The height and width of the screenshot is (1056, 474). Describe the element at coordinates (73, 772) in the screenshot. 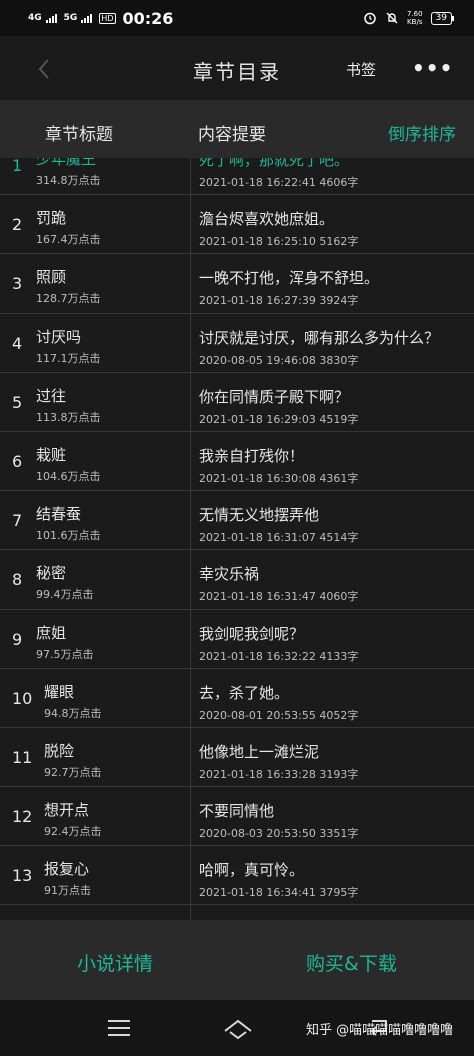

I see `chapter-clicks: 92.7万点击` at that location.